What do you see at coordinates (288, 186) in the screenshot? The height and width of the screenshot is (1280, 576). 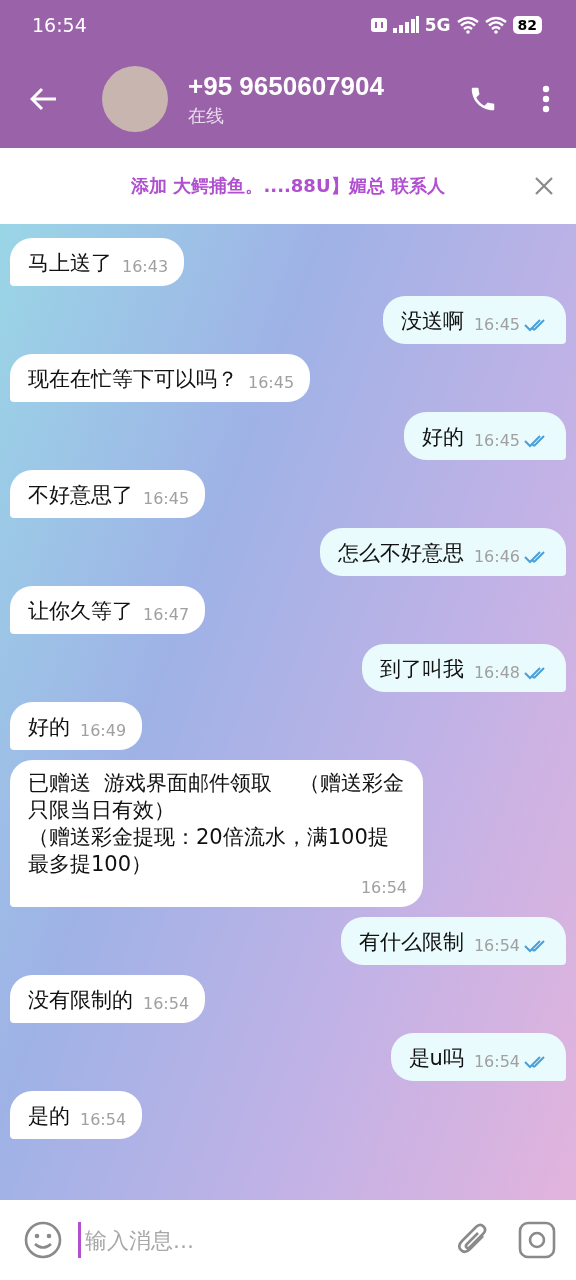 I see `add-contact-link: 添加 大鳄捕鱼。....88U】媚总 联系人` at bounding box center [288, 186].